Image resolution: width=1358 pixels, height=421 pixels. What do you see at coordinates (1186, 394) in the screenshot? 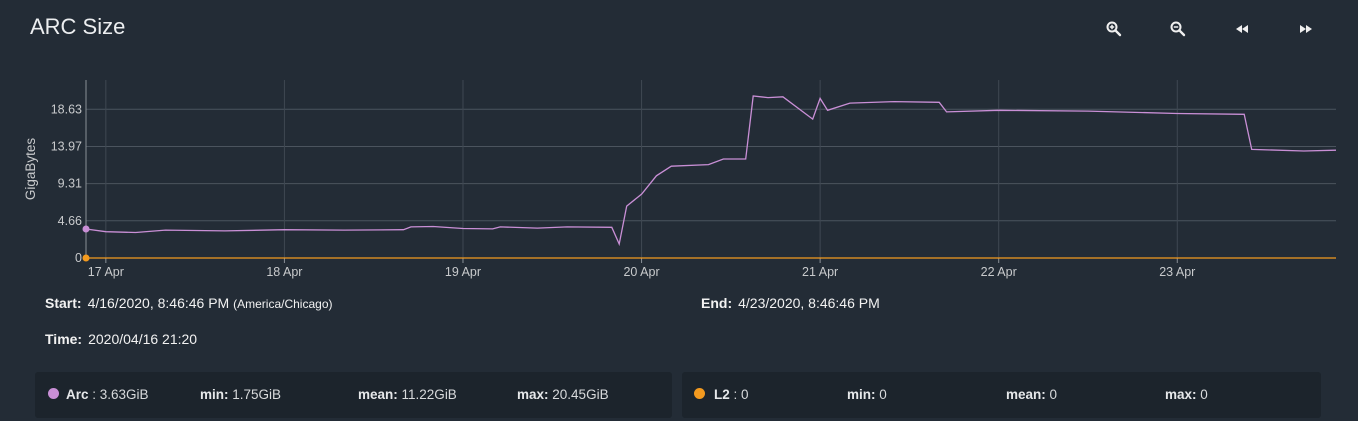
I see `l2-max: max: 0` at bounding box center [1186, 394].